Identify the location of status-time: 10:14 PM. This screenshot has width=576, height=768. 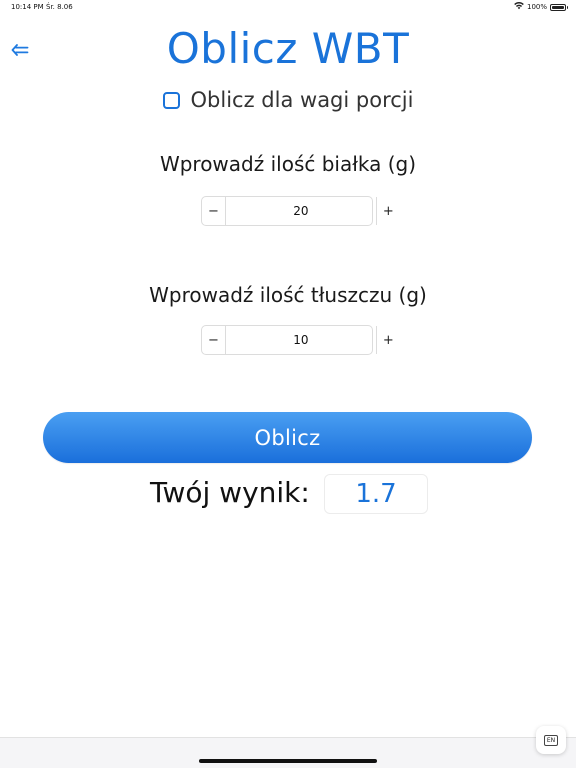
(27, 7).